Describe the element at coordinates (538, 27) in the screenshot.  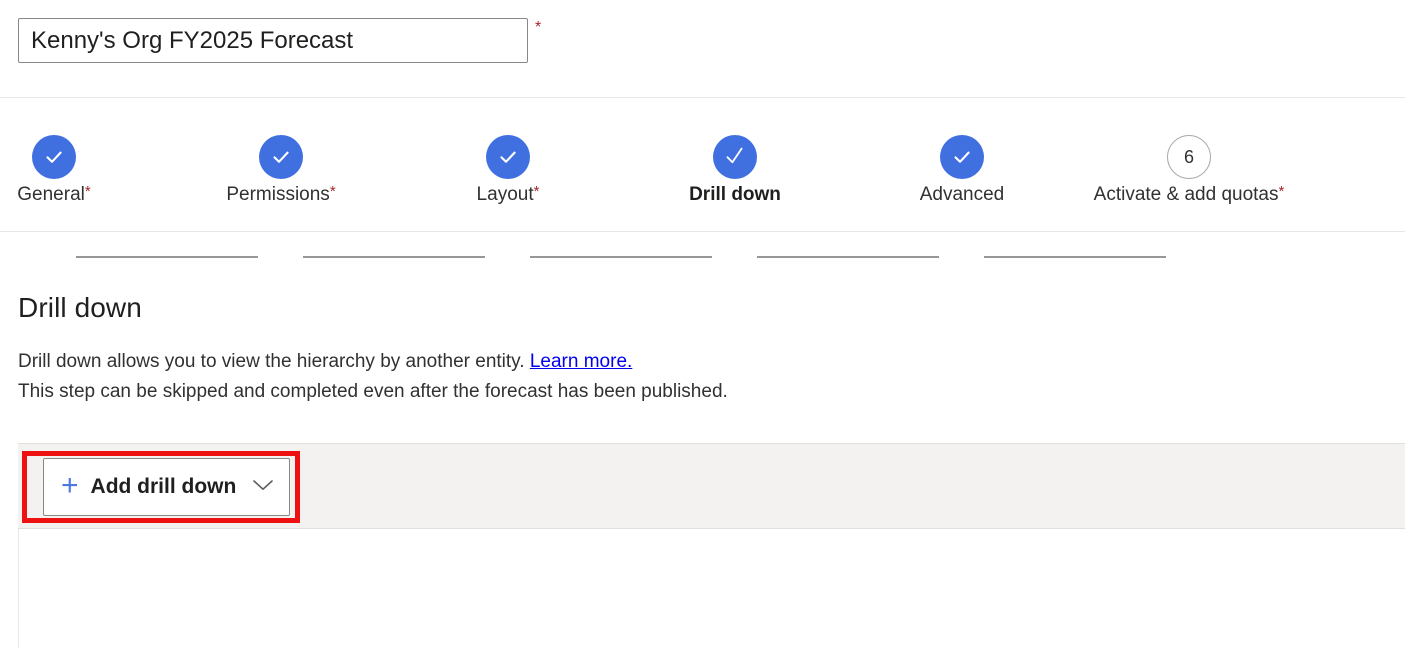
I see `required-asterisk: *` at that location.